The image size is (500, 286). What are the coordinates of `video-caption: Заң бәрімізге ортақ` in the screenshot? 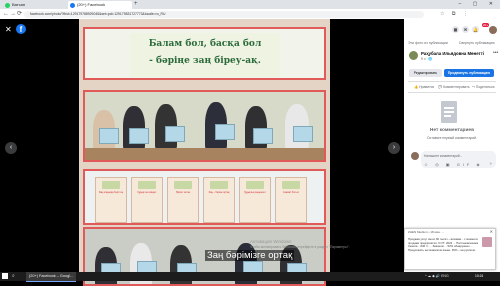 It's located at (250, 255).